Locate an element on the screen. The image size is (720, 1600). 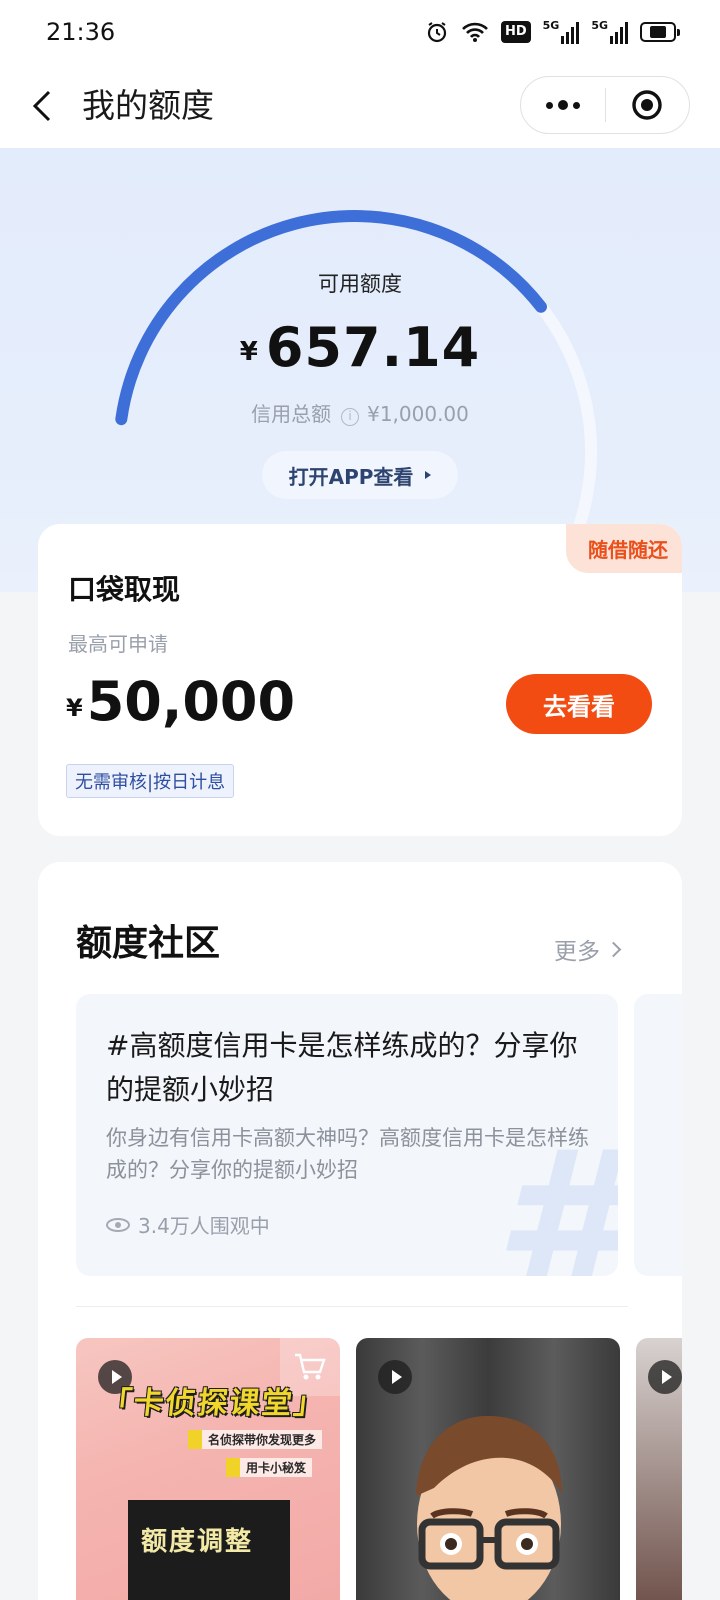
available-label: 可用额度 is located at coordinates (360, 284).